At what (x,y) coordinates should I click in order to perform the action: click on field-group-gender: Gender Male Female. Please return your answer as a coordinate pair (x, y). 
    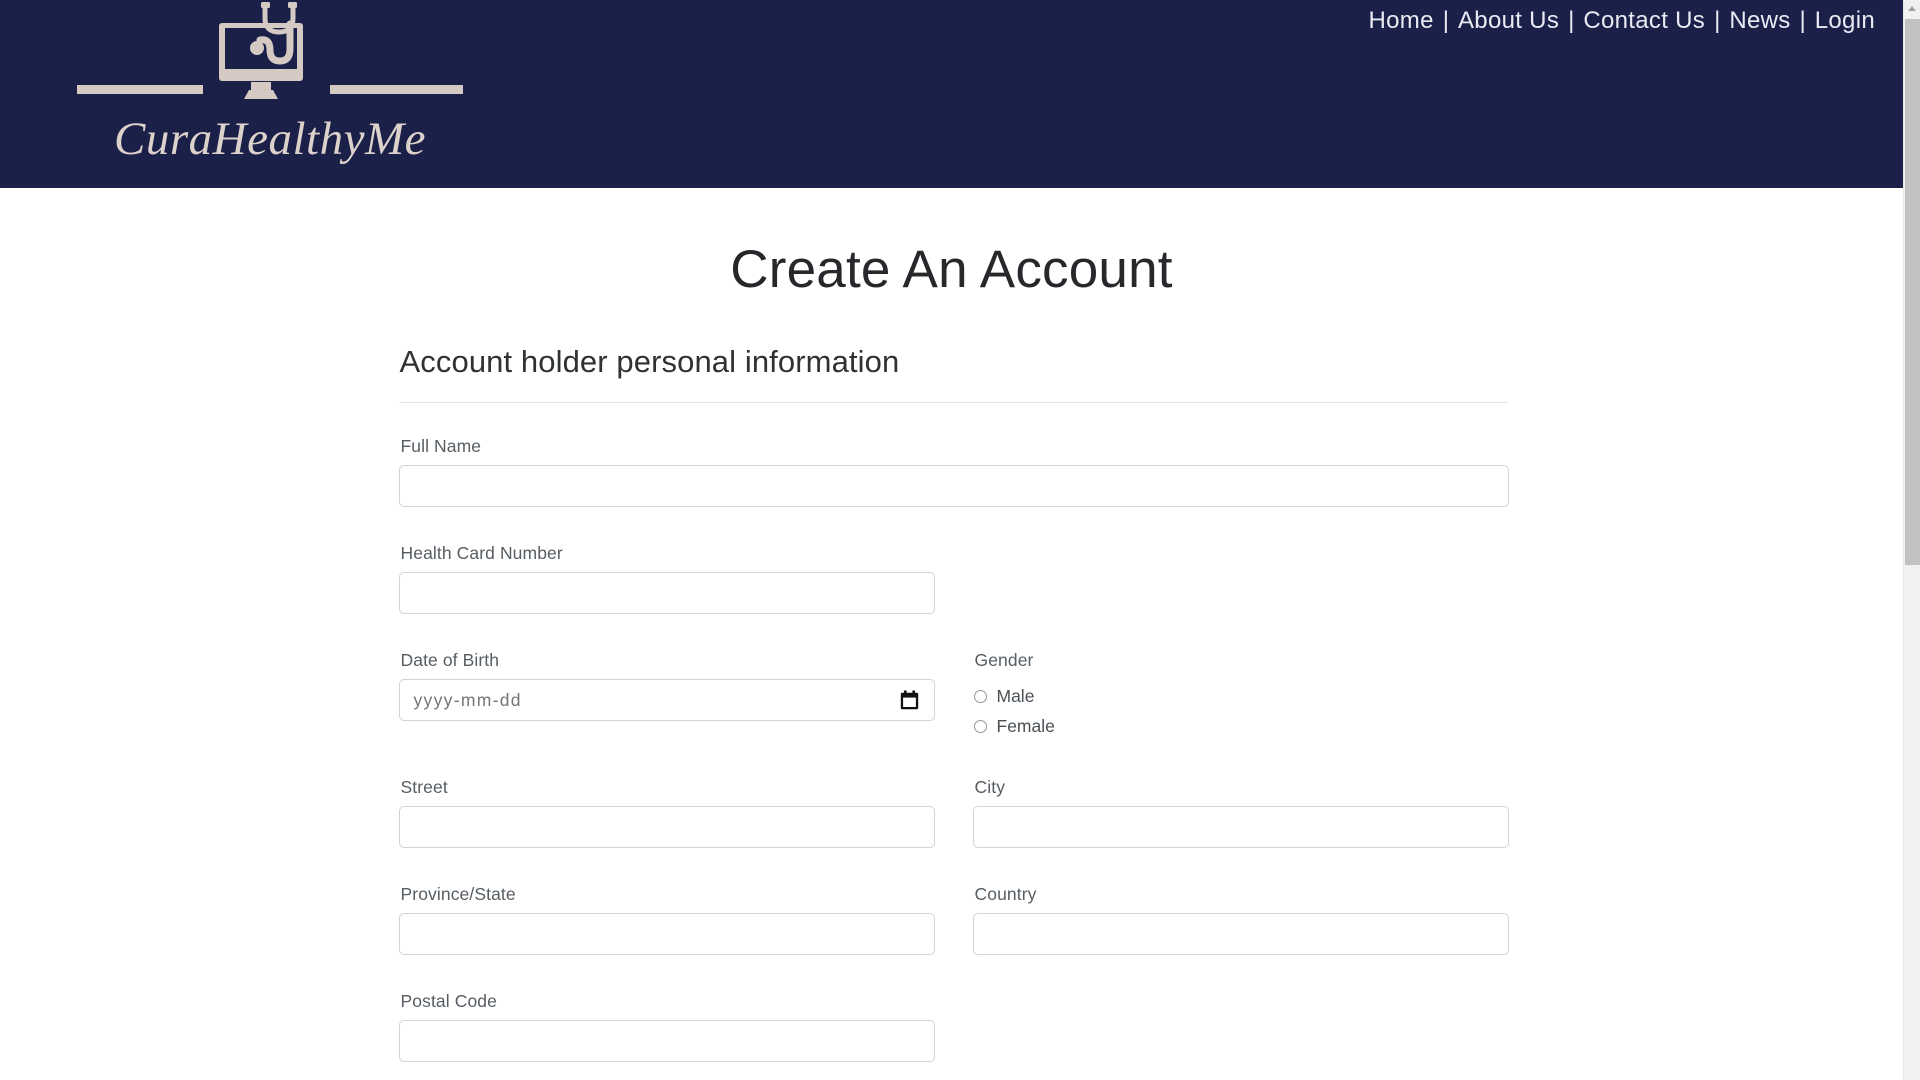
    Looking at the image, I should click on (1014, 695).